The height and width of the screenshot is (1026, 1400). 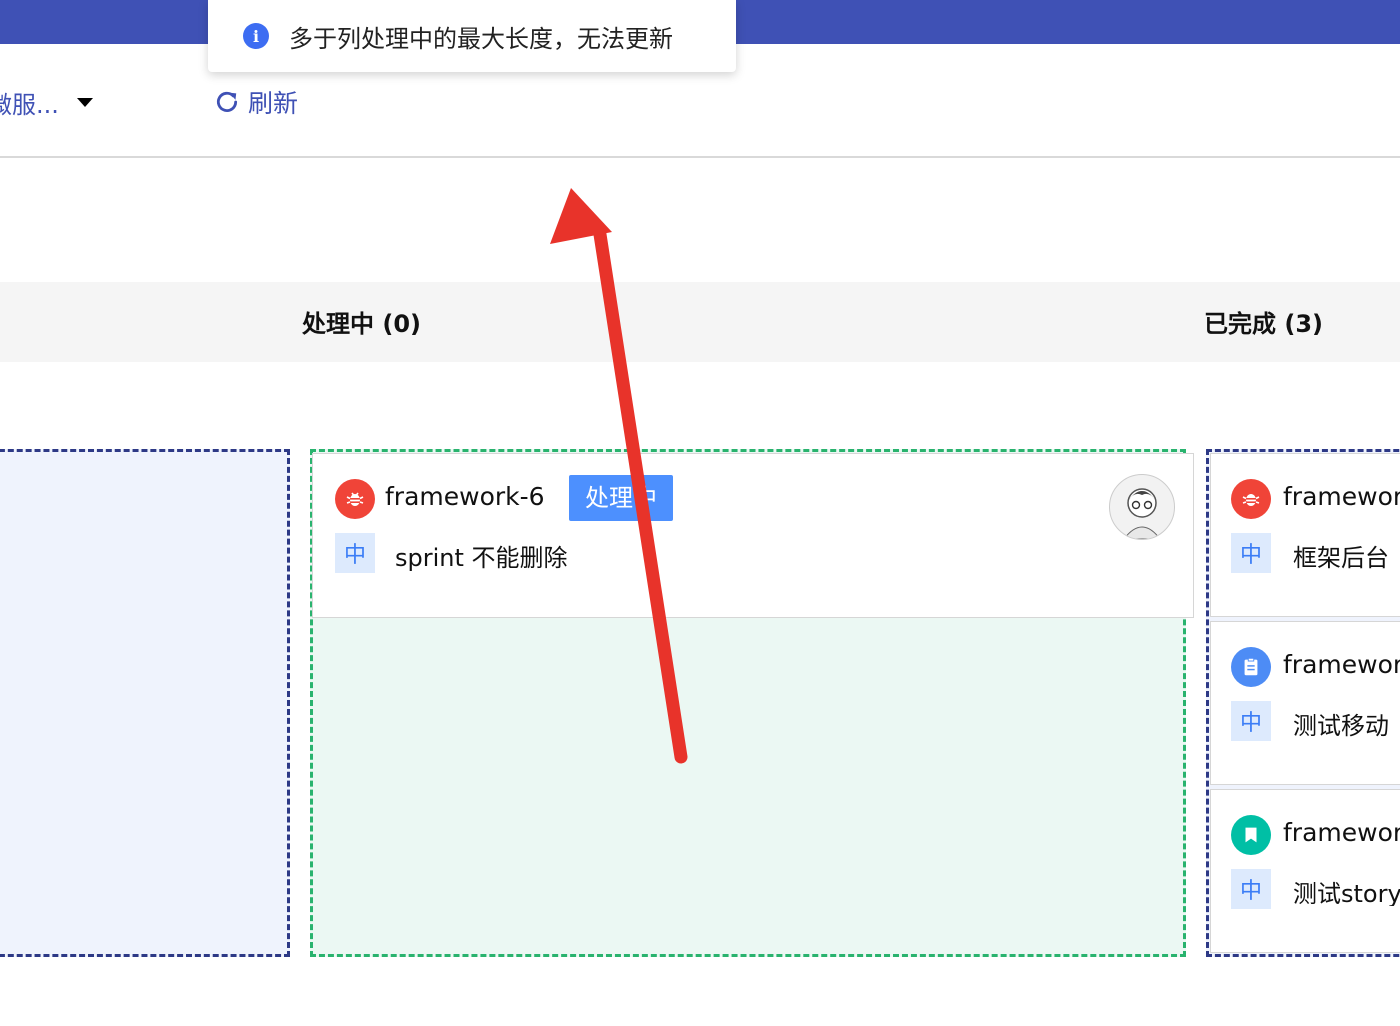 I want to click on refresh-icon, so click(x=227, y=101).